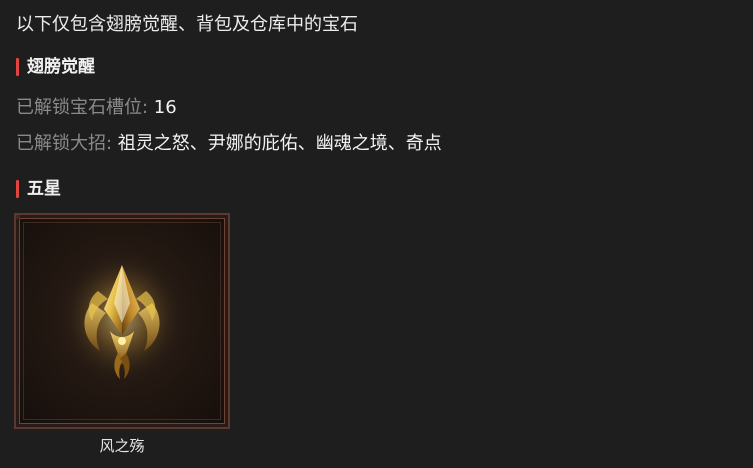 The image size is (753, 468). What do you see at coordinates (187, 24) in the screenshot?
I see `intro-text: 以下仅包含翅膀觉醒、背包及仓库中的宝石` at bounding box center [187, 24].